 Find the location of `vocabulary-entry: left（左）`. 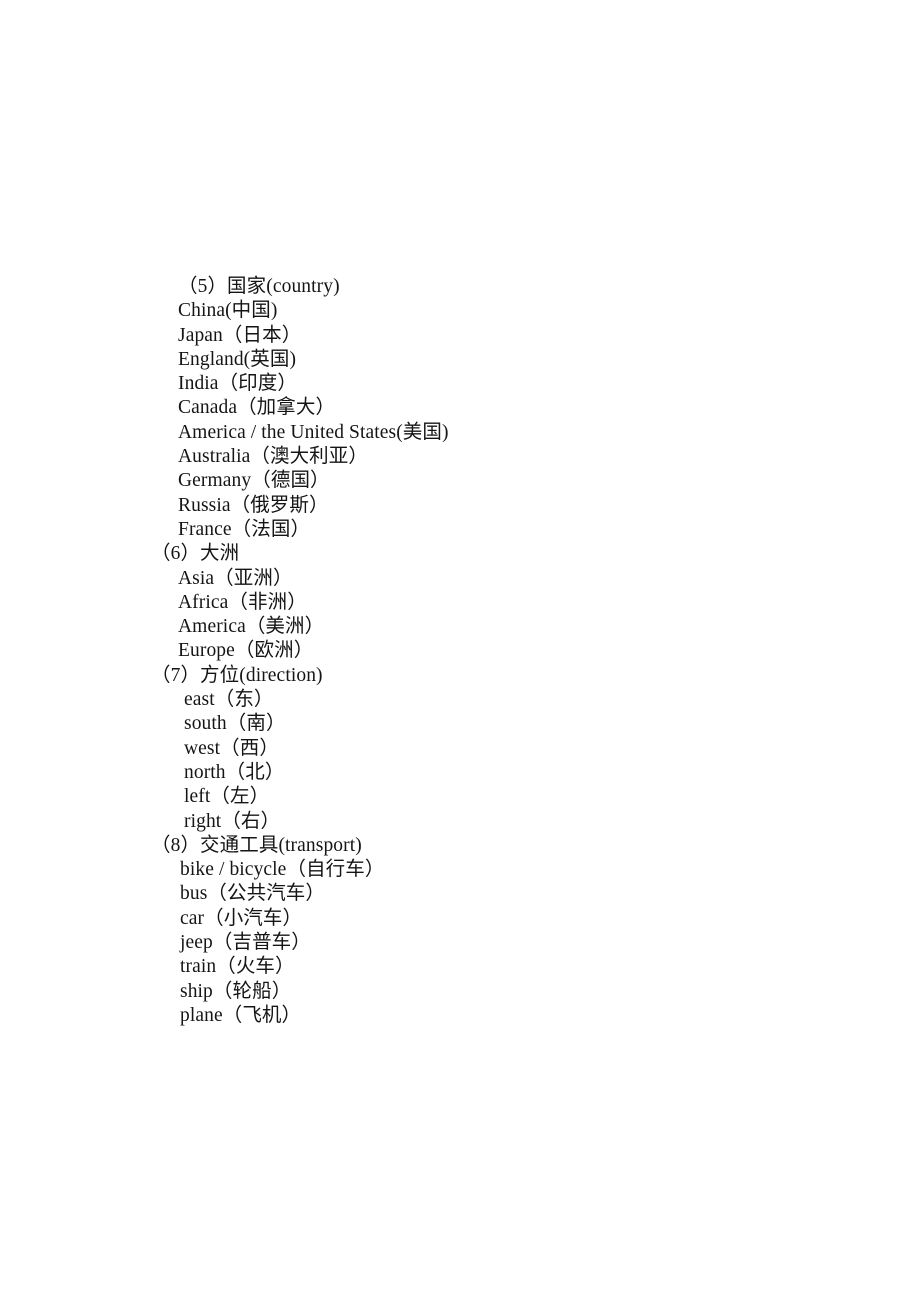

vocabulary-entry: left（左） is located at coordinates (227, 797).